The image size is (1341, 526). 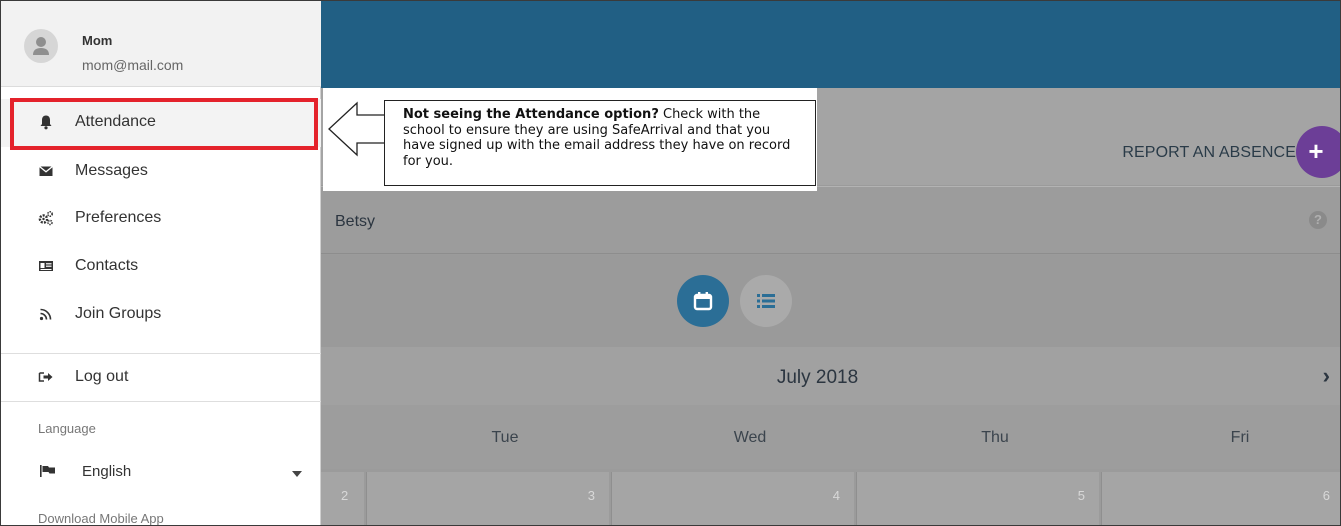 I want to click on sidebar-item-label: Messages, so click(x=111, y=170).